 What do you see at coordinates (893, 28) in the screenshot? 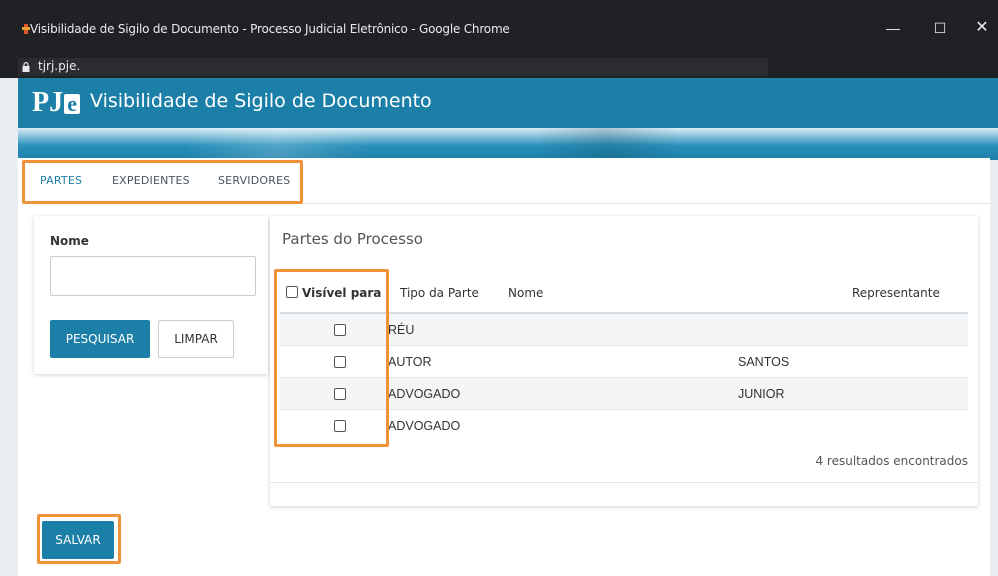
I see `minimize-button: —` at bounding box center [893, 28].